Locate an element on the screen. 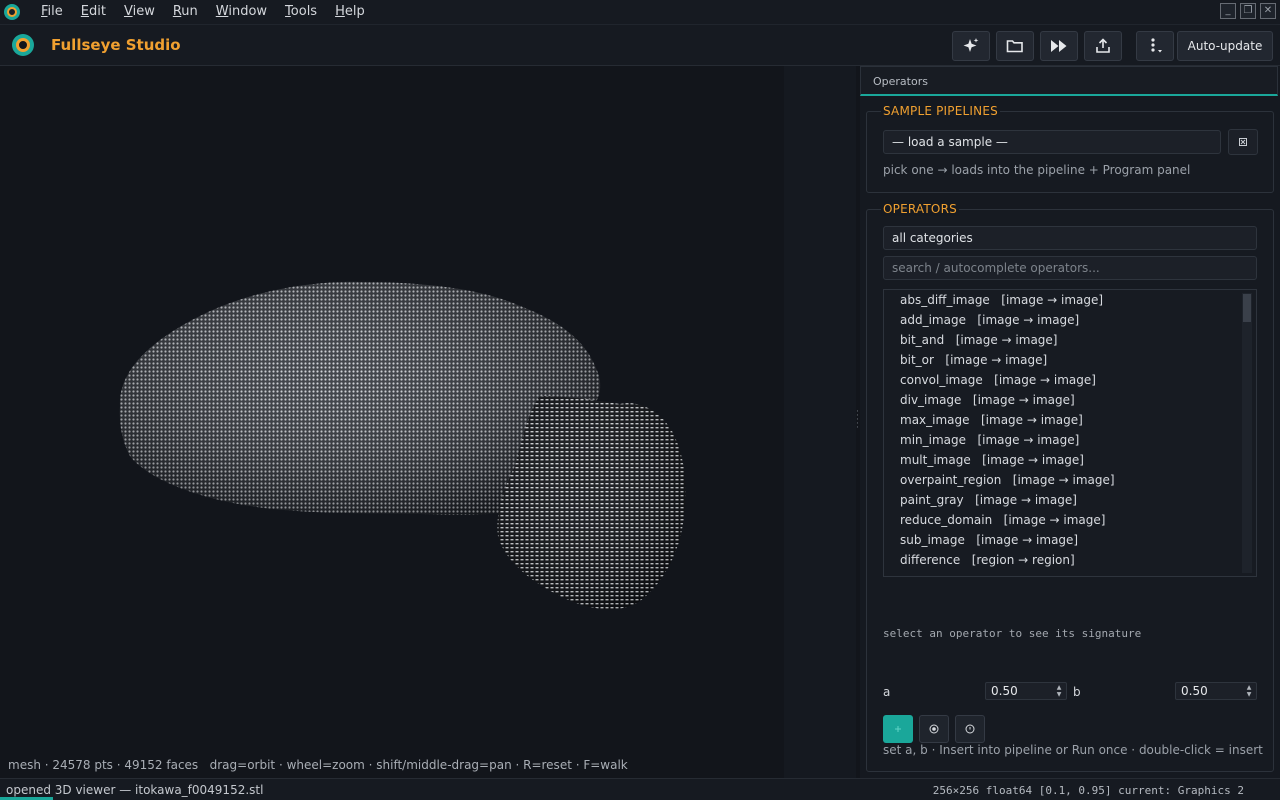 This screenshot has height=800, width=1280. more-menu-button is located at coordinates (1155, 46).